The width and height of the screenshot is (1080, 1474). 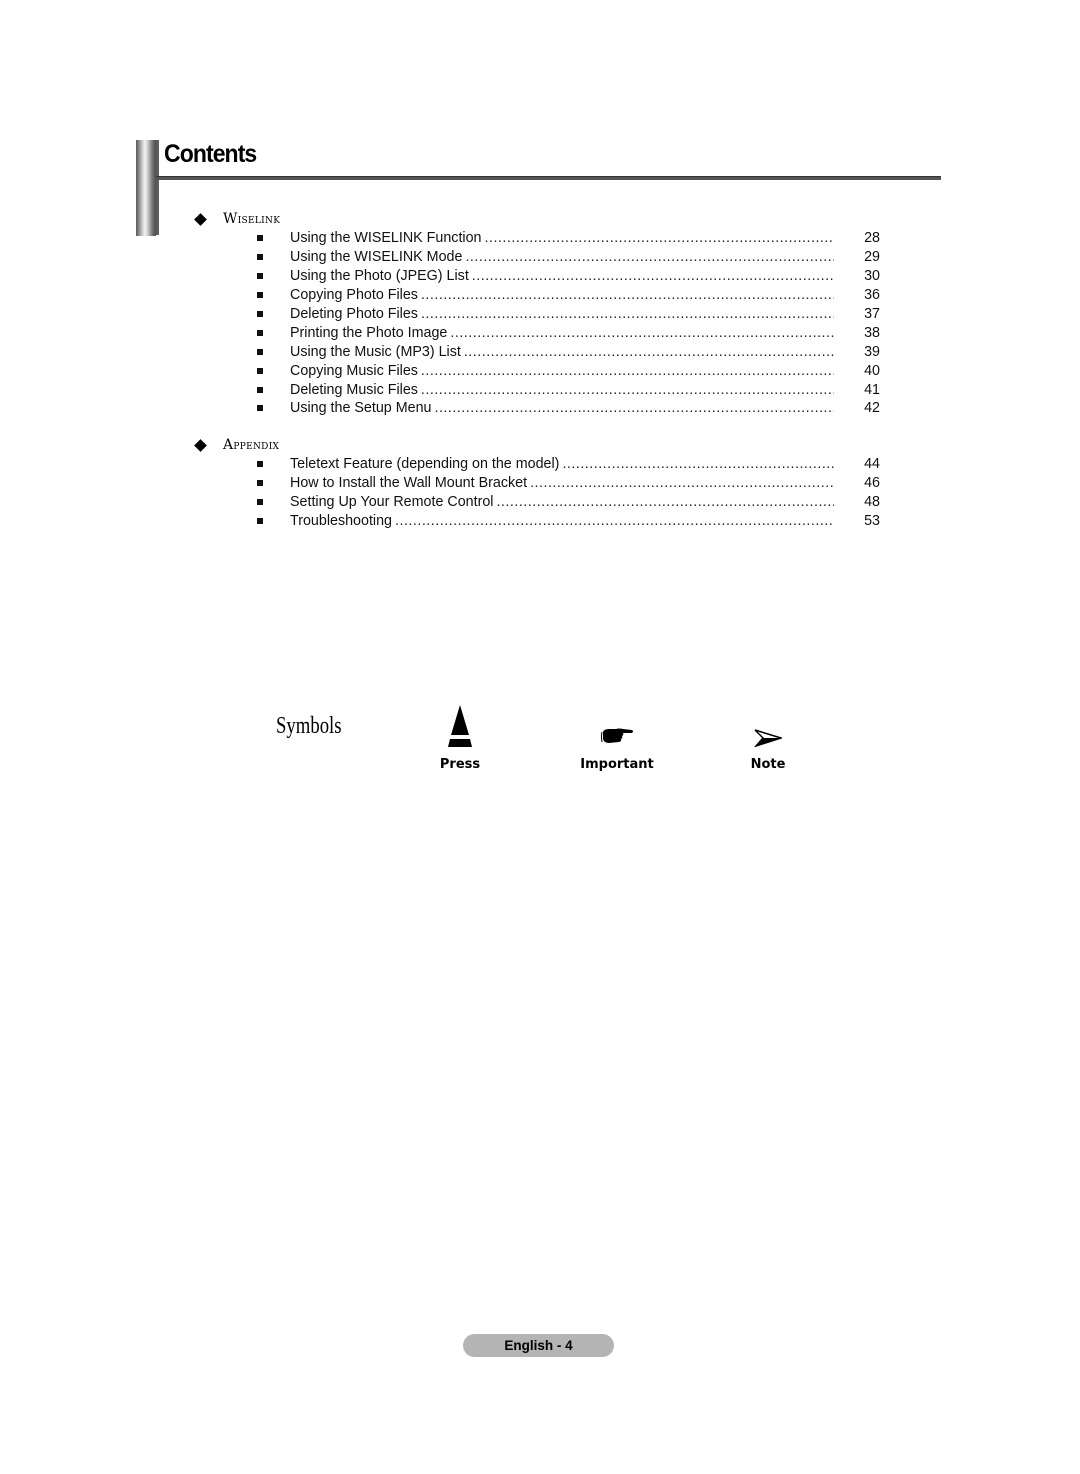 I want to click on toc-entry-page: 37, so click(x=872, y=314).